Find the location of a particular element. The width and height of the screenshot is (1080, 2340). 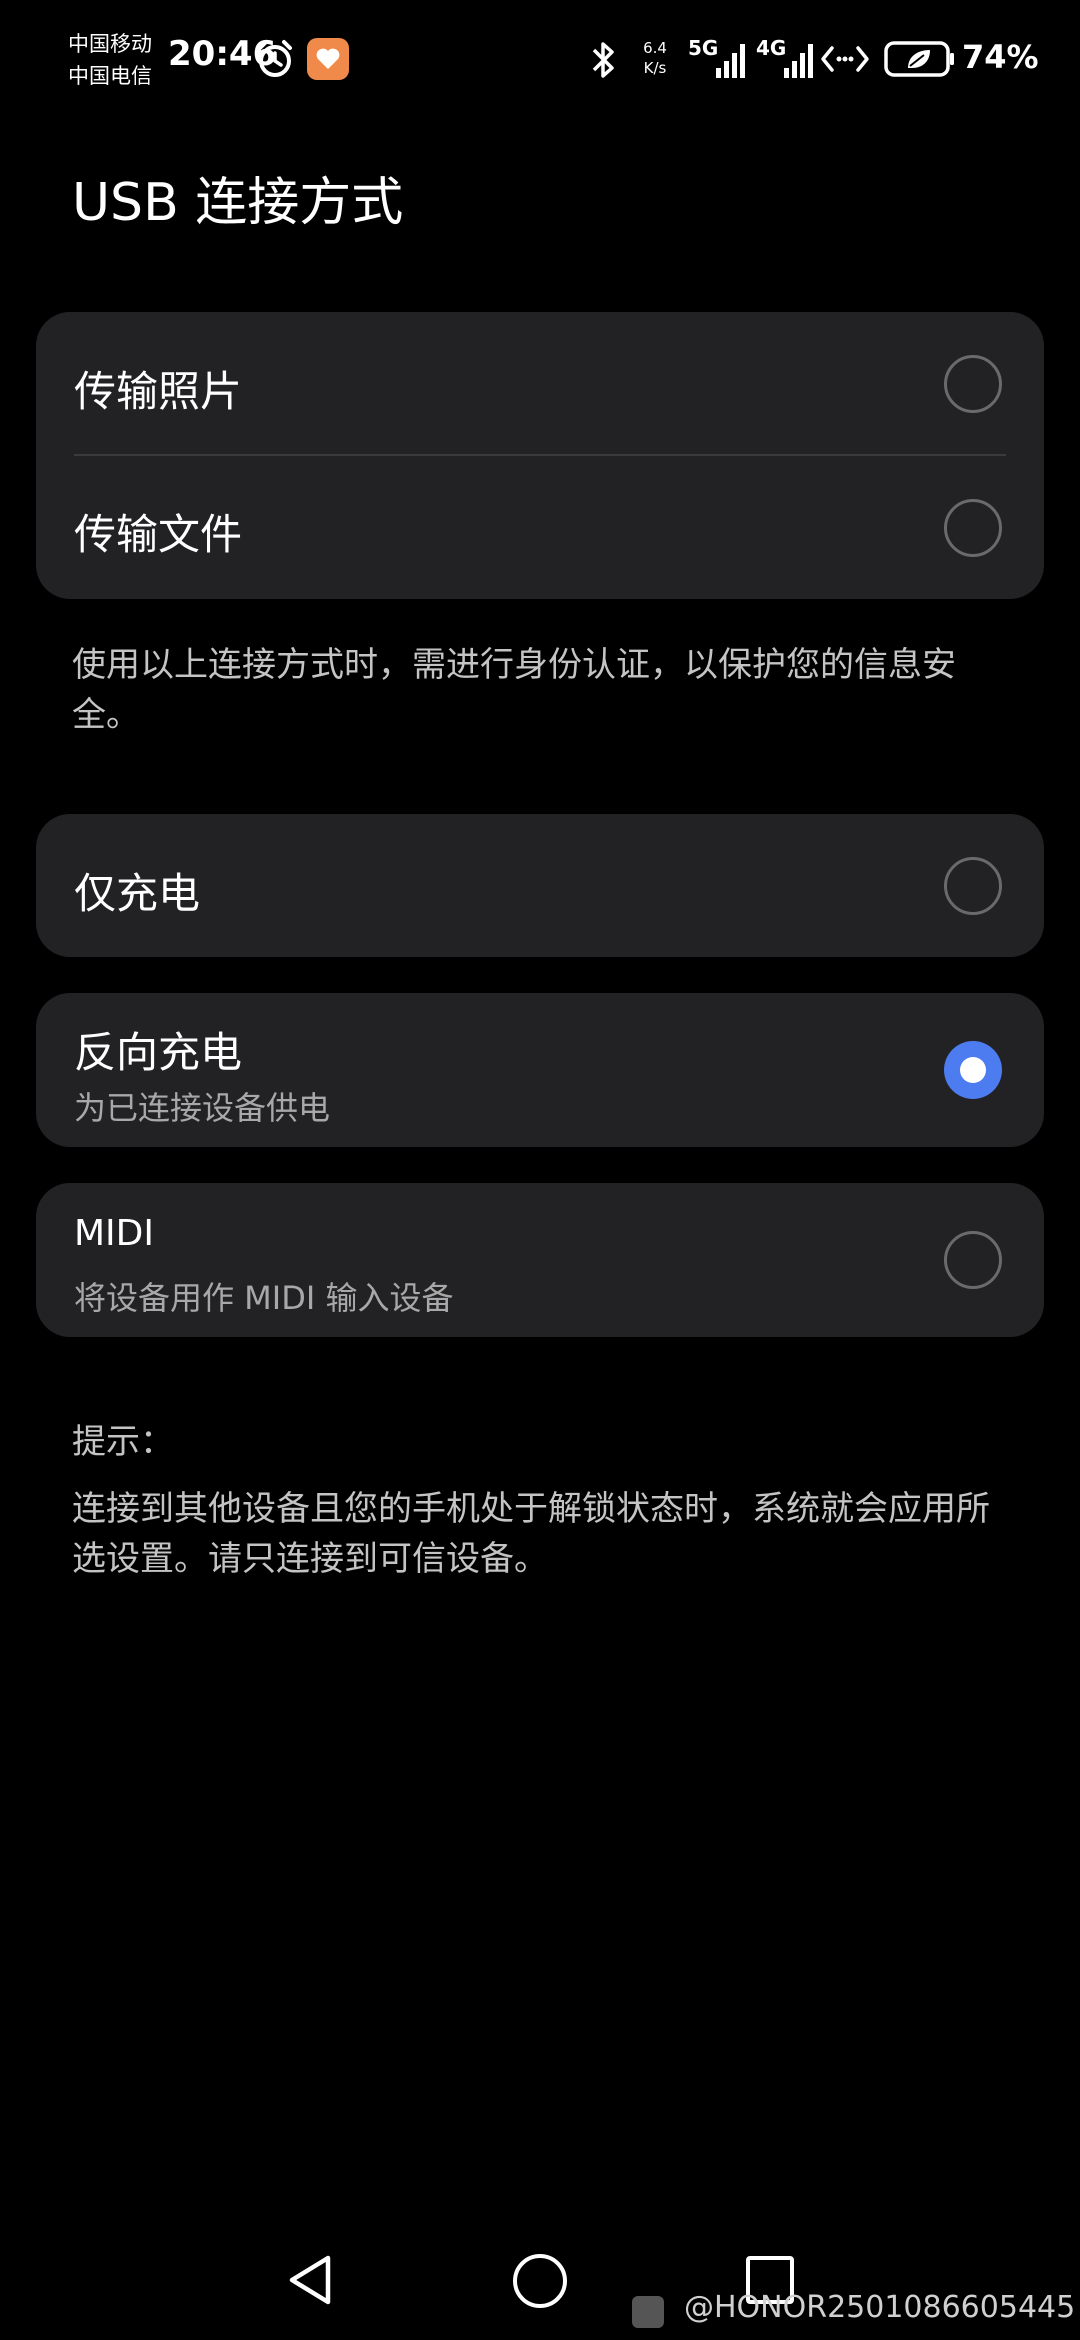

option-reverse-charge: 反向充电 为已连接设备供电 is located at coordinates (540, 1070).